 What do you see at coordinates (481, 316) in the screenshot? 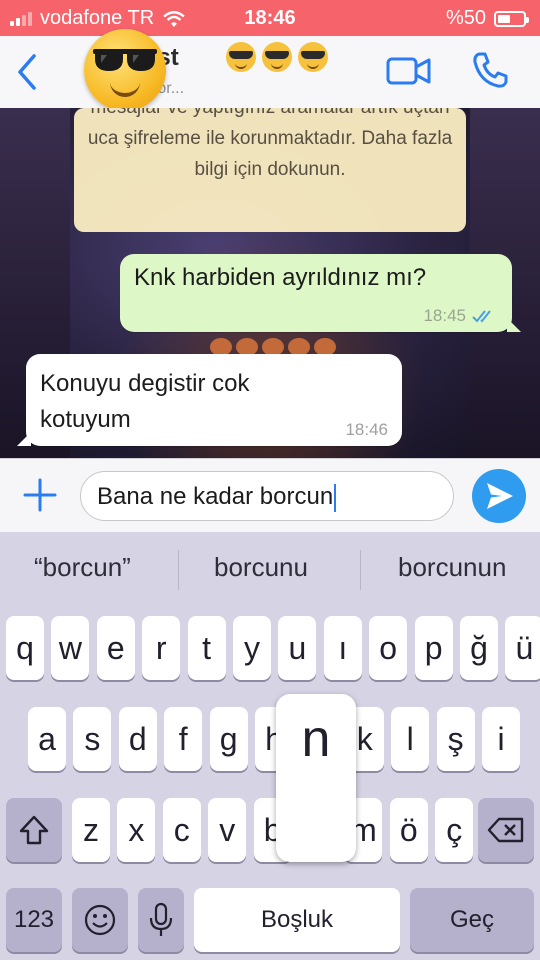
I see `read-ticks-icon` at bounding box center [481, 316].